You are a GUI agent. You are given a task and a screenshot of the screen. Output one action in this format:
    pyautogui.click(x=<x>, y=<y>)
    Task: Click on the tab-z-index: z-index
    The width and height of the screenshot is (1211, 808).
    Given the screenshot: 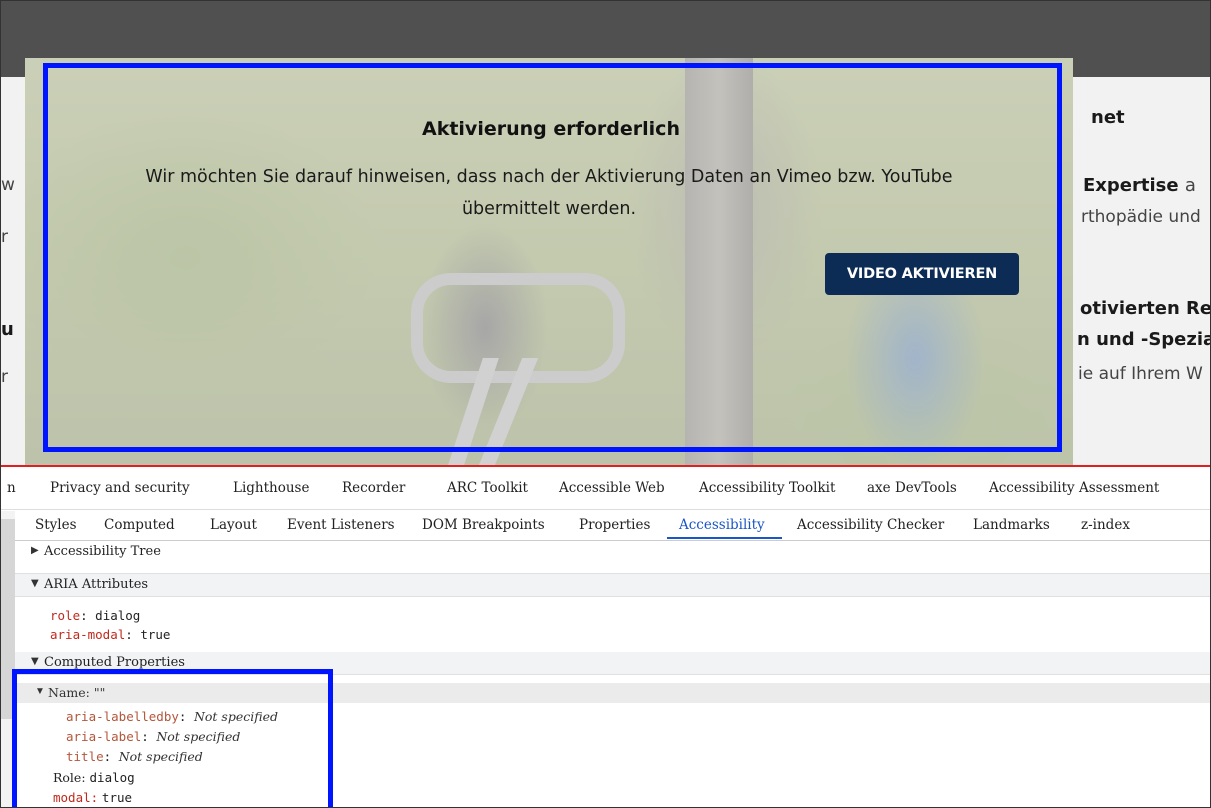 What is the action you would take?
    pyautogui.click(x=1105, y=525)
    